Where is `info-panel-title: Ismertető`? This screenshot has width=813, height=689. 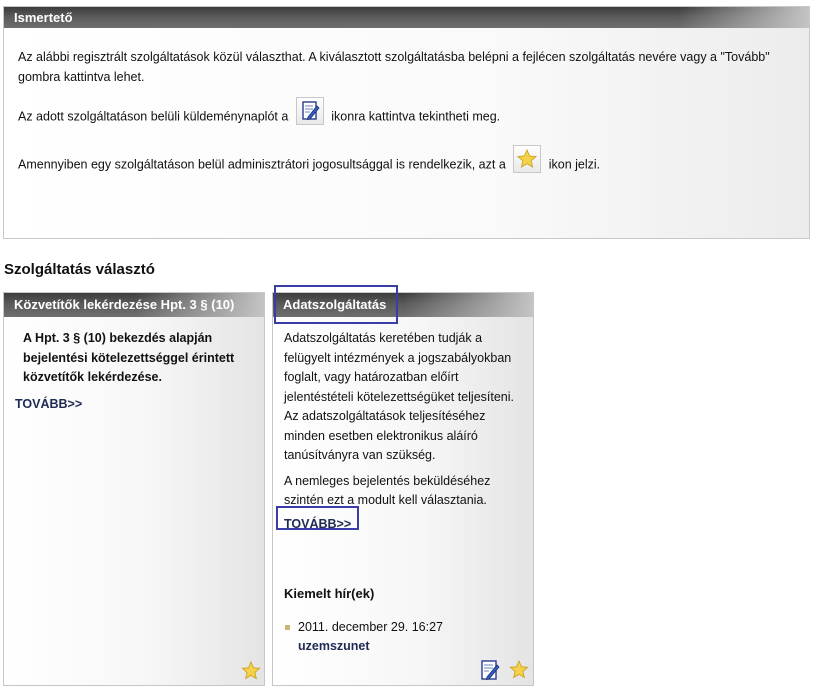 info-panel-title: Ismertető is located at coordinates (43, 17).